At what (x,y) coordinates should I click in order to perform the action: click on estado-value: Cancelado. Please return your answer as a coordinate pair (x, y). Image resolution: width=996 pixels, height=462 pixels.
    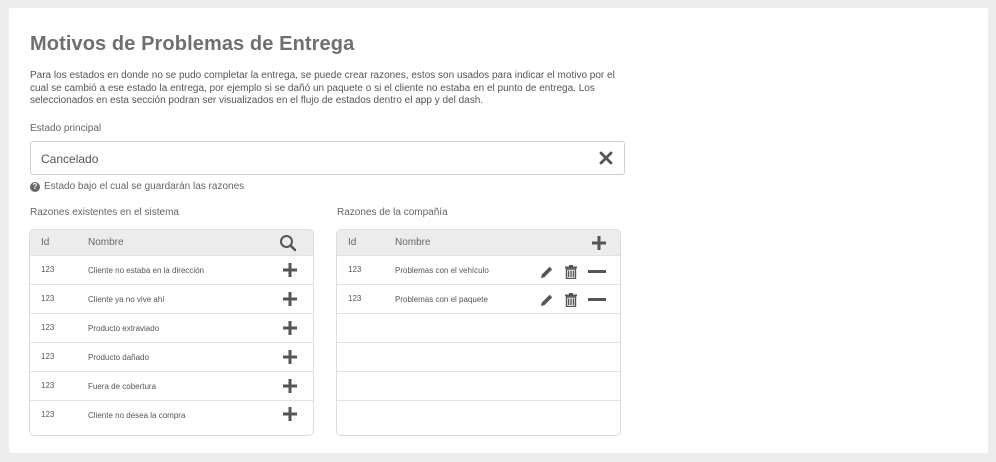
    Looking at the image, I should click on (70, 159).